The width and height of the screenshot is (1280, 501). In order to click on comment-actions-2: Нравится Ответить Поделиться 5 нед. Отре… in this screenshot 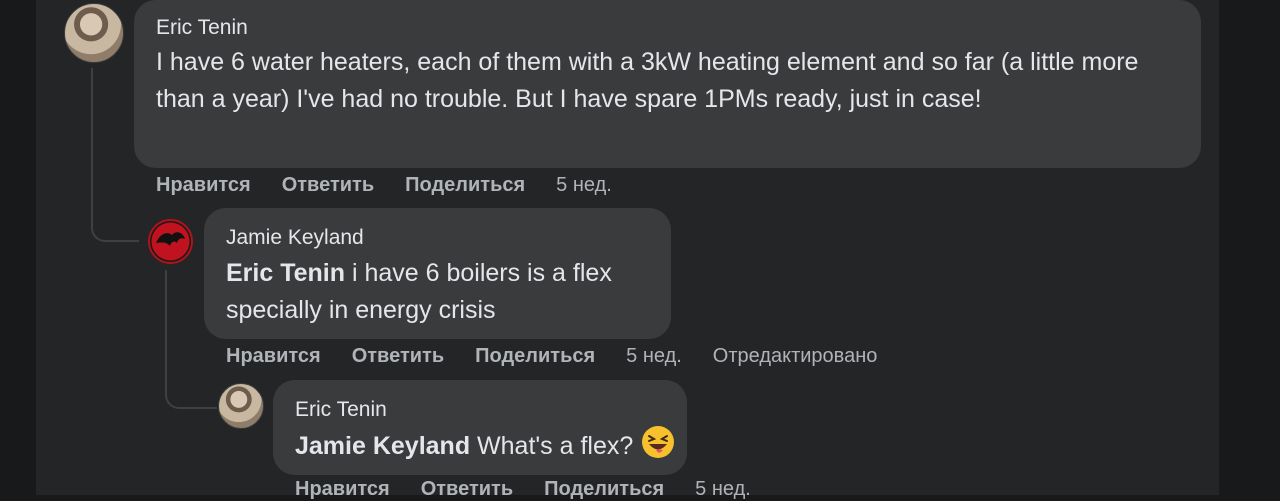, I will do `click(567, 356)`.